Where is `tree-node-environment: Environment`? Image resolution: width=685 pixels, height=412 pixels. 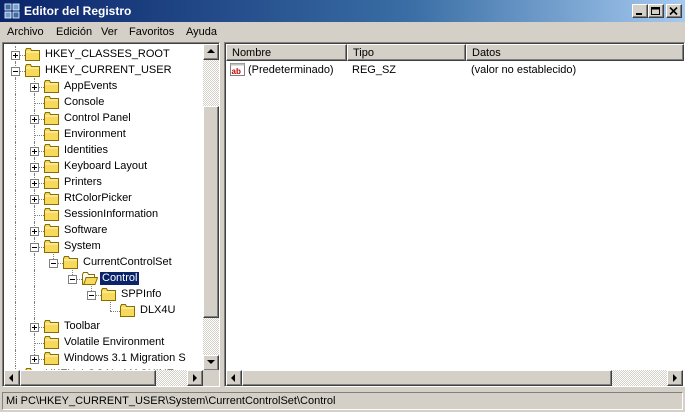
tree-node-environment: Environment is located at coordinates (104, 134).